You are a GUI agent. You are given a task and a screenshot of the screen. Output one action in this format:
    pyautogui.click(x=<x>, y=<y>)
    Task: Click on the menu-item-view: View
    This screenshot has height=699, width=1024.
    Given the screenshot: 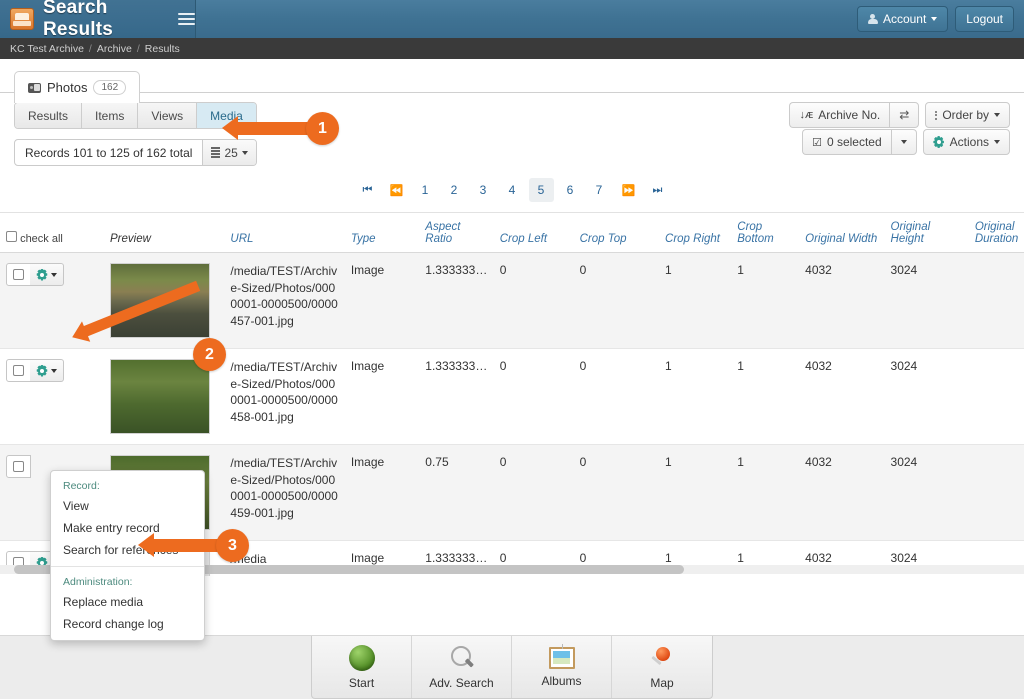 What is the action you would take?
    pyautogui.click(x=127, y=506)
    